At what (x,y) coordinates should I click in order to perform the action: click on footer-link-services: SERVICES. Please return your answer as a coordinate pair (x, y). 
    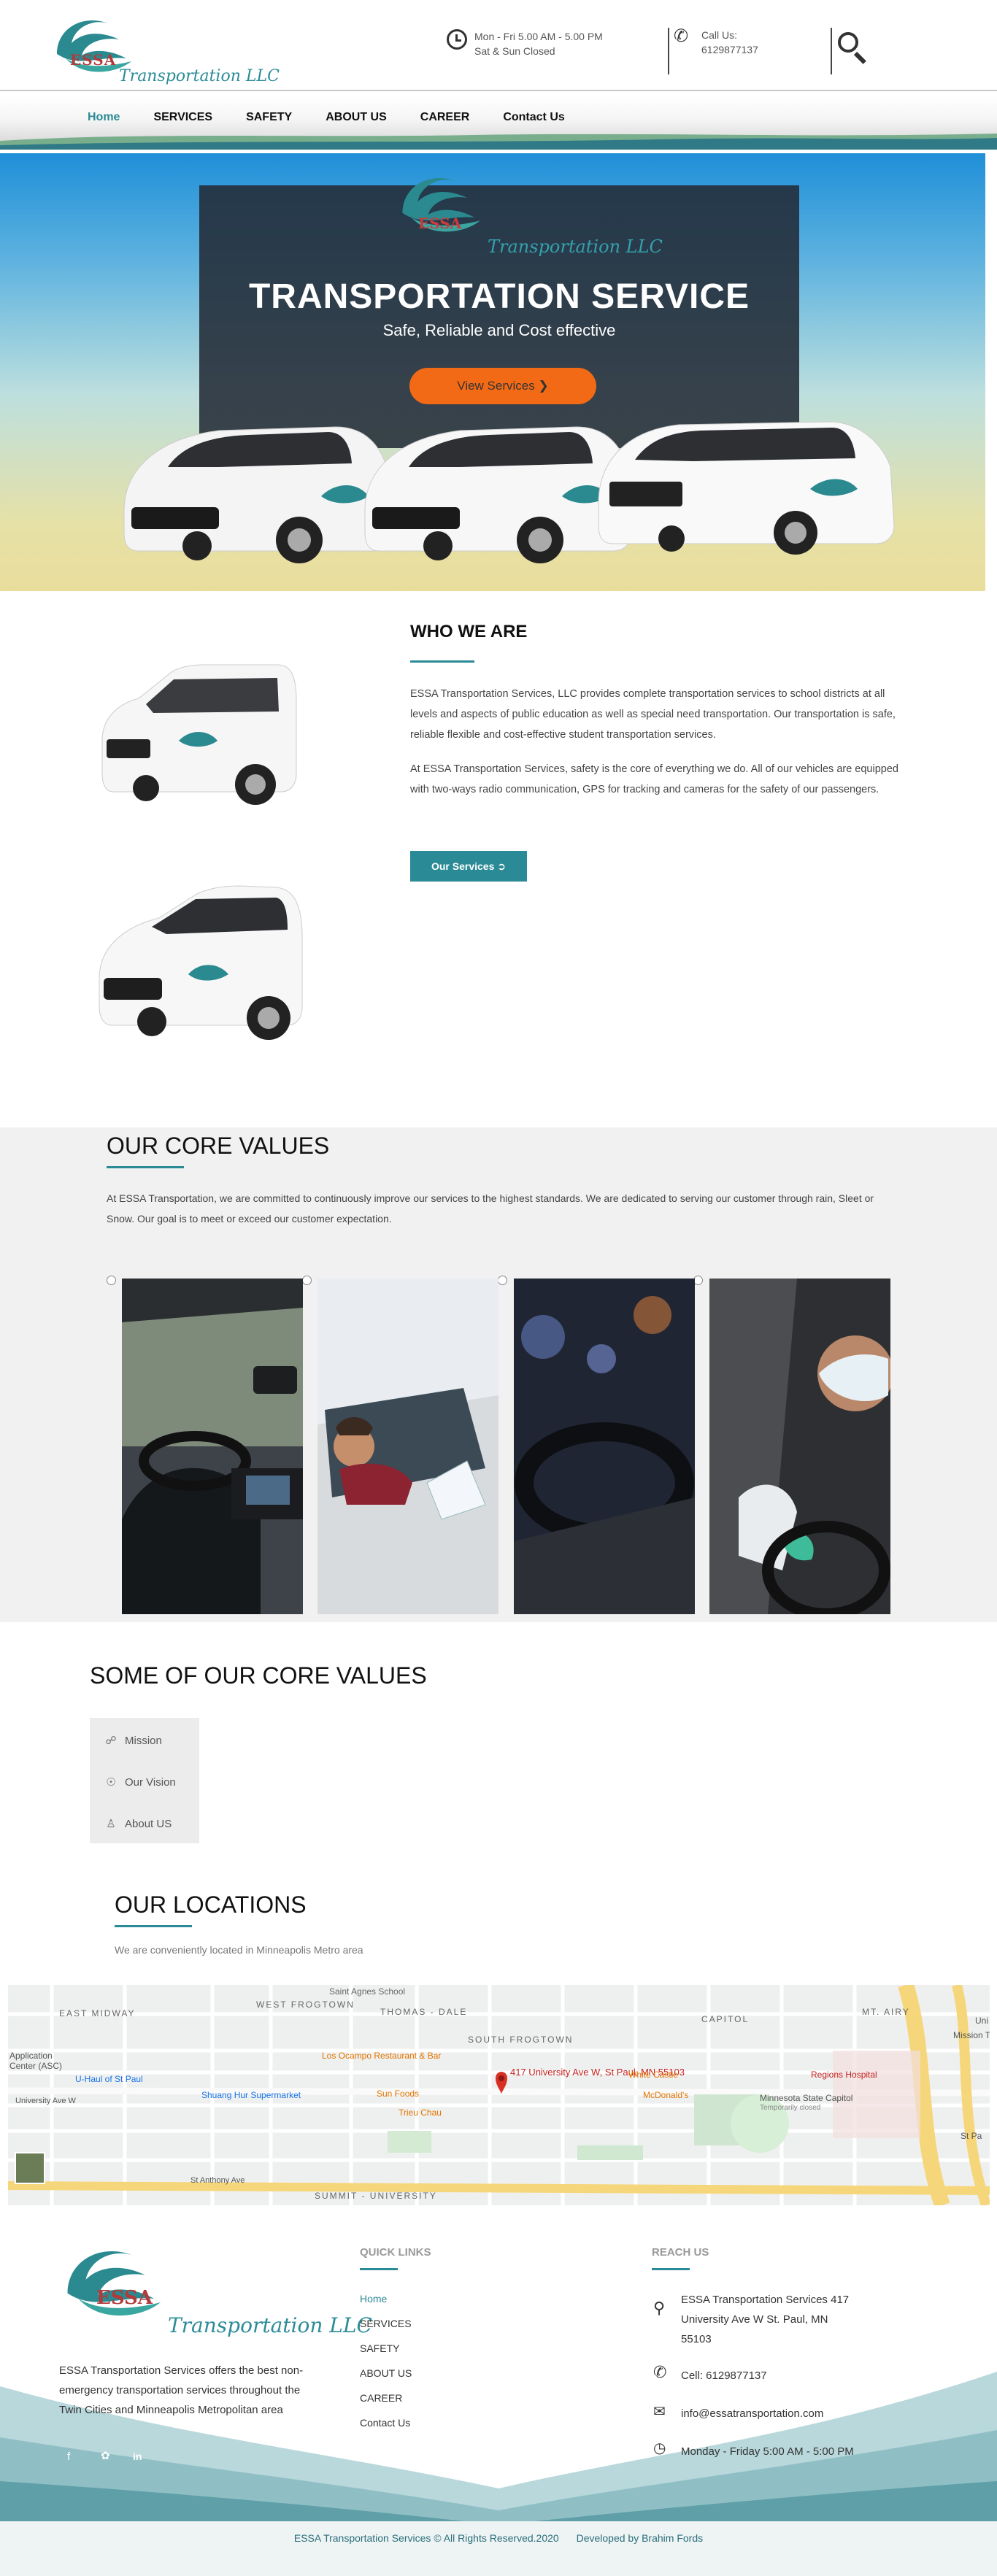
    Looking at the image, I should click on (386, 2323).